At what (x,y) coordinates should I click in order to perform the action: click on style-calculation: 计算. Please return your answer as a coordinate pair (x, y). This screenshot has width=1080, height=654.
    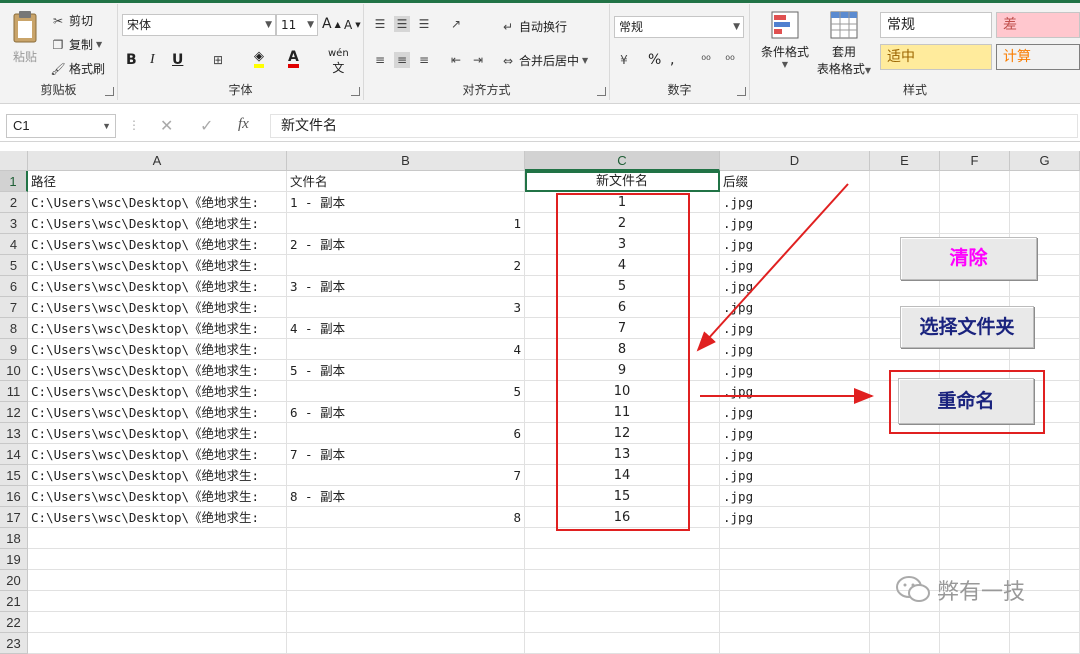
    Looking at the image, I should click on (1038, 57).